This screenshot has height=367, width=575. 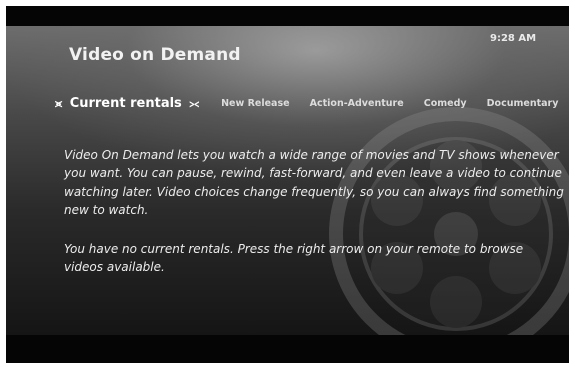 I want to click on tab-comedy: Comedy, so click(x=445, y=103).